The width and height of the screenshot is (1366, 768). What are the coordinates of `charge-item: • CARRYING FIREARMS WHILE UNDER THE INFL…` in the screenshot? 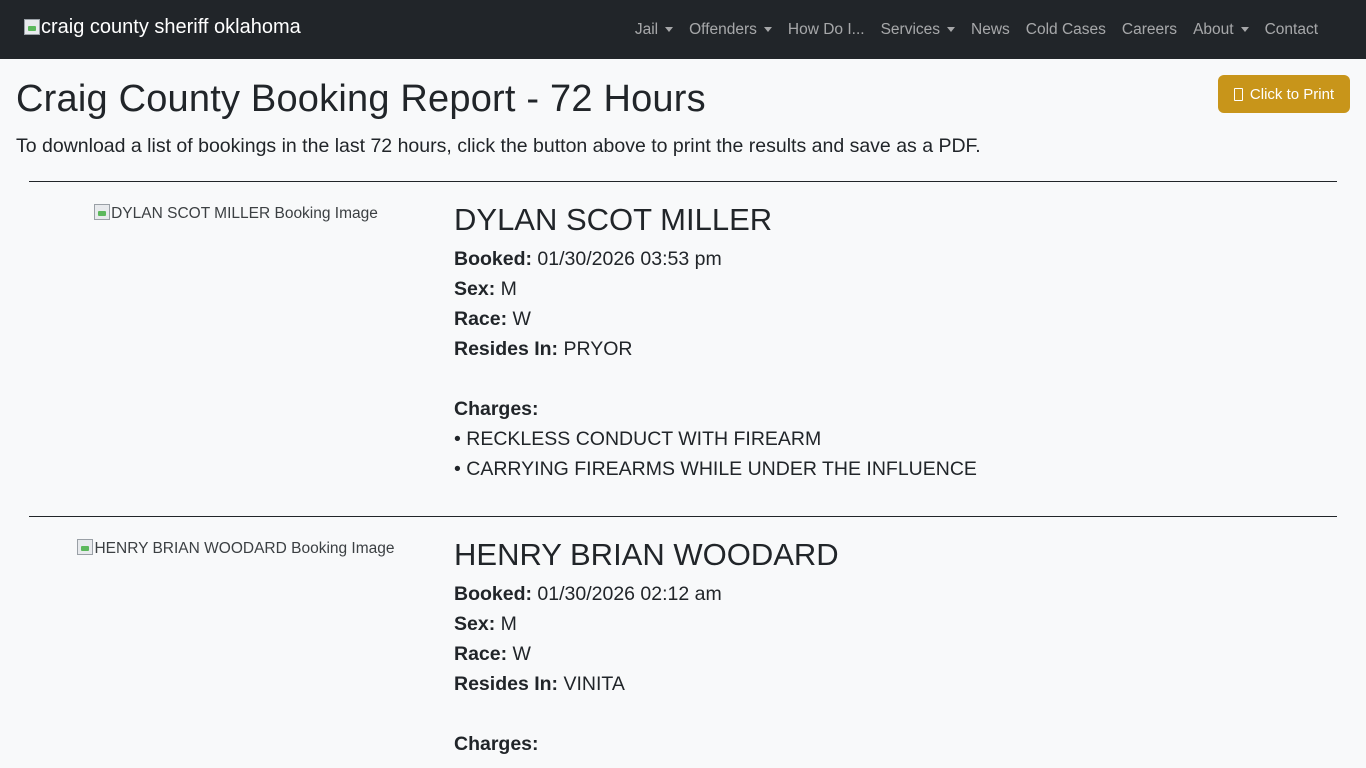 It's located at (715, 469).